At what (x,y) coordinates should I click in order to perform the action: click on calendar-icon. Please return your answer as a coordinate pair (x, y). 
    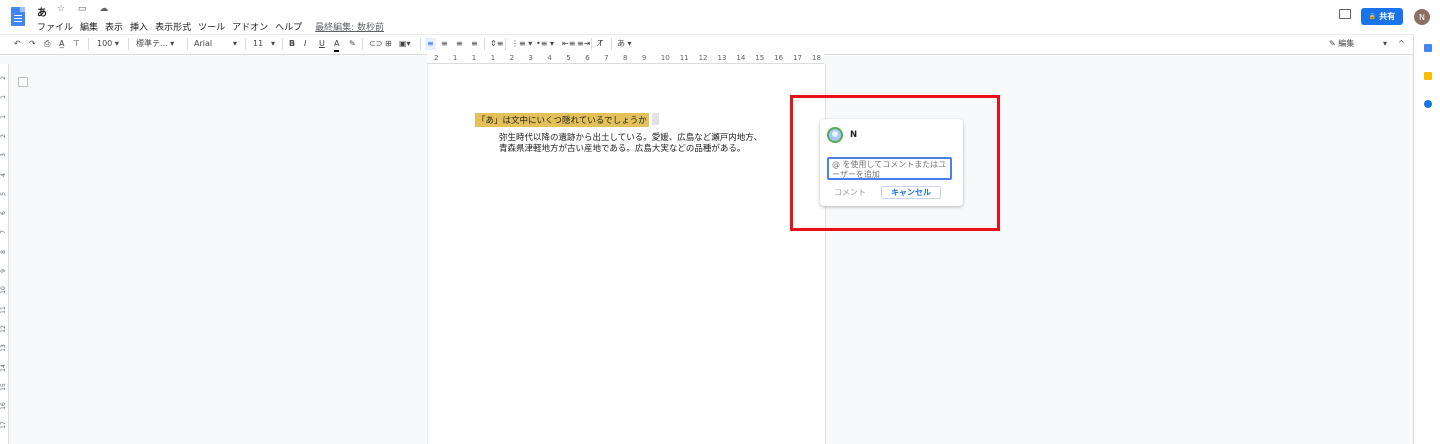
    Looking at the image, I should click on (1428, 48).